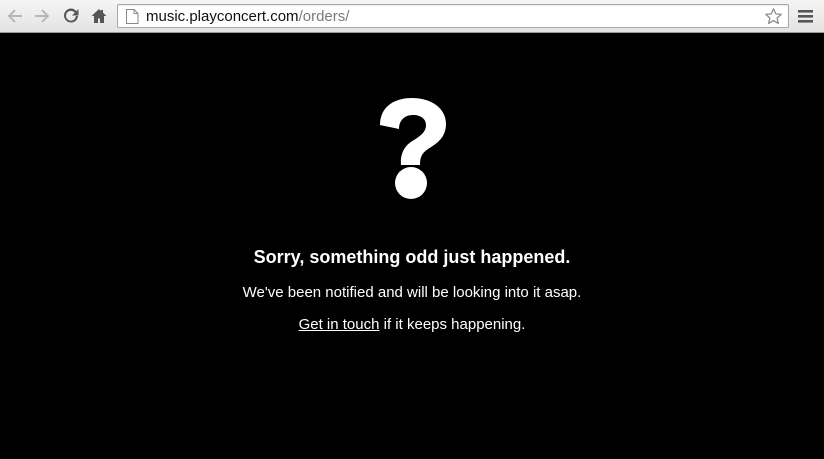 Image resolution: width=824 pixels, height=459 pixels. What do you see at coordinates (452, 324) in the screenshot?
I see `contact-suffix: if it keeps happening.` at bounding box center [452, 324].